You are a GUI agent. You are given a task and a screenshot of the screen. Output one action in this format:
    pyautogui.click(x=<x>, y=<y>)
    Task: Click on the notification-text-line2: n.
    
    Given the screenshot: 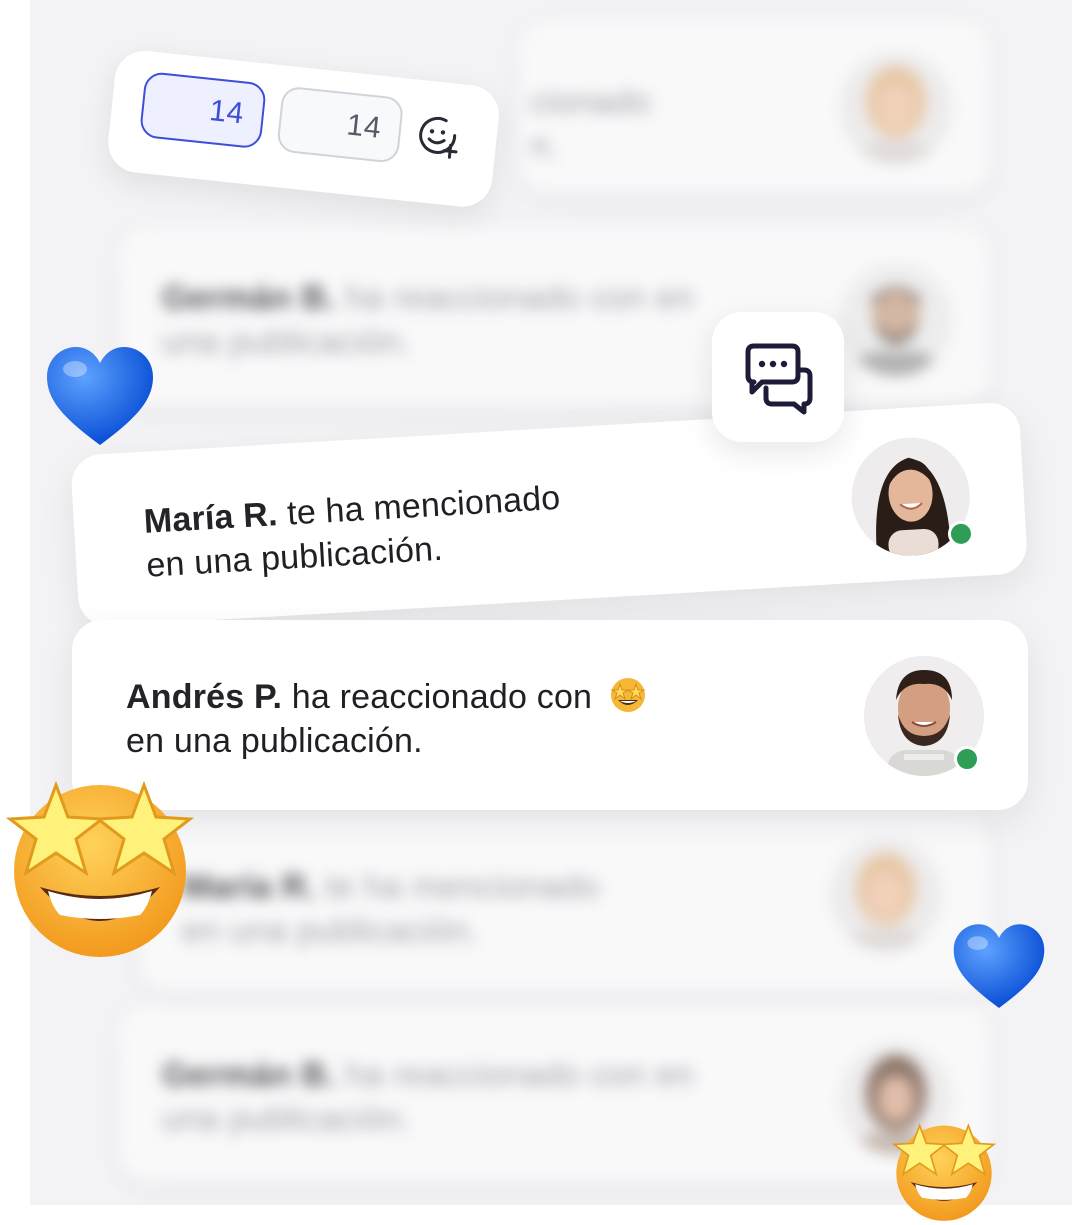 What is the action you would take?
    pyautogui.click(x=544, y=146)
    